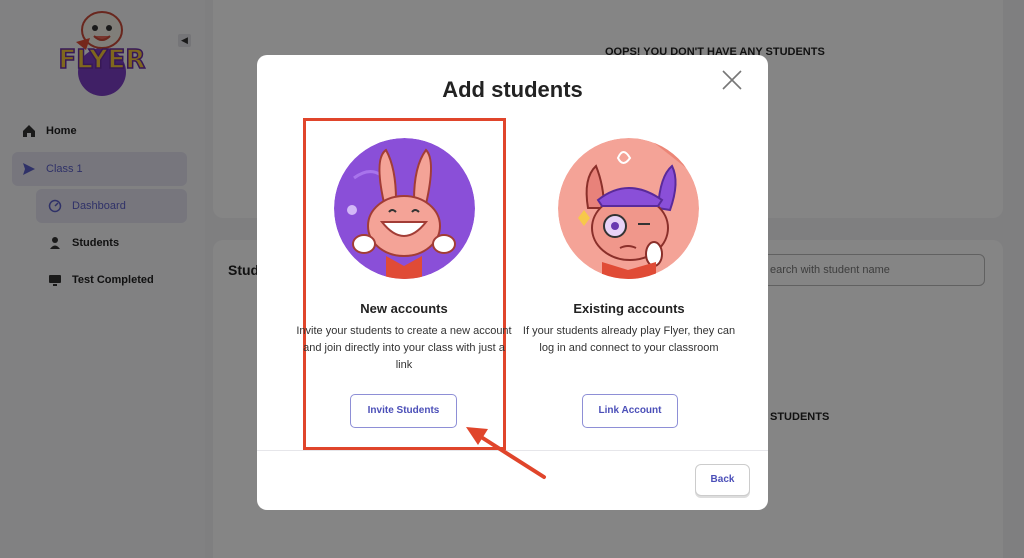 Image resolution: width=1024 pixels, height=558 pixels. Describe the element at coordinates (404, 208) in the screenshot. I see `fox-excited-illustration` at that location.